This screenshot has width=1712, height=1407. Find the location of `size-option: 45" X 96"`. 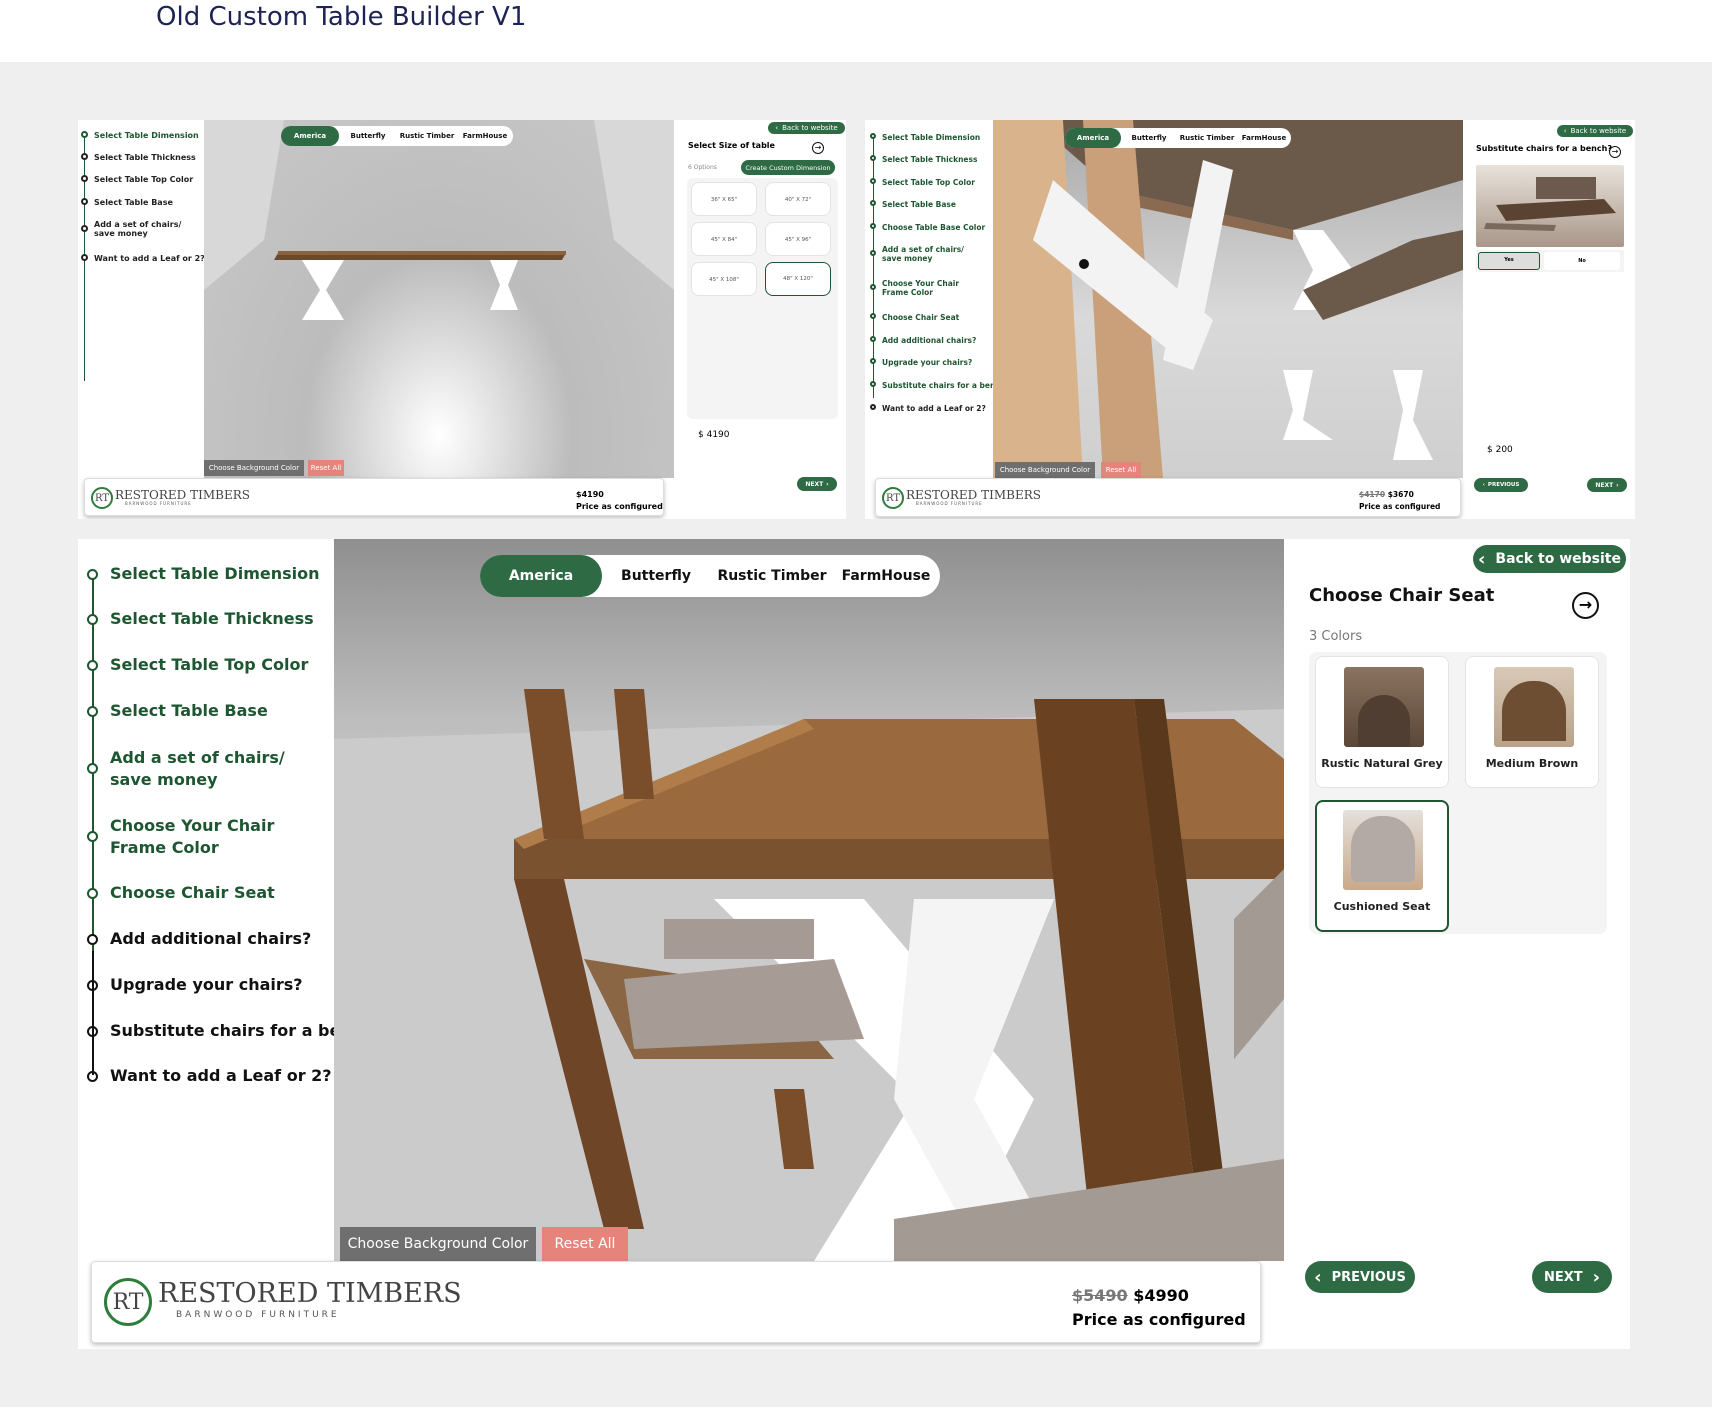

size-option: 45" X 96" is located at coordinates (798, 239).